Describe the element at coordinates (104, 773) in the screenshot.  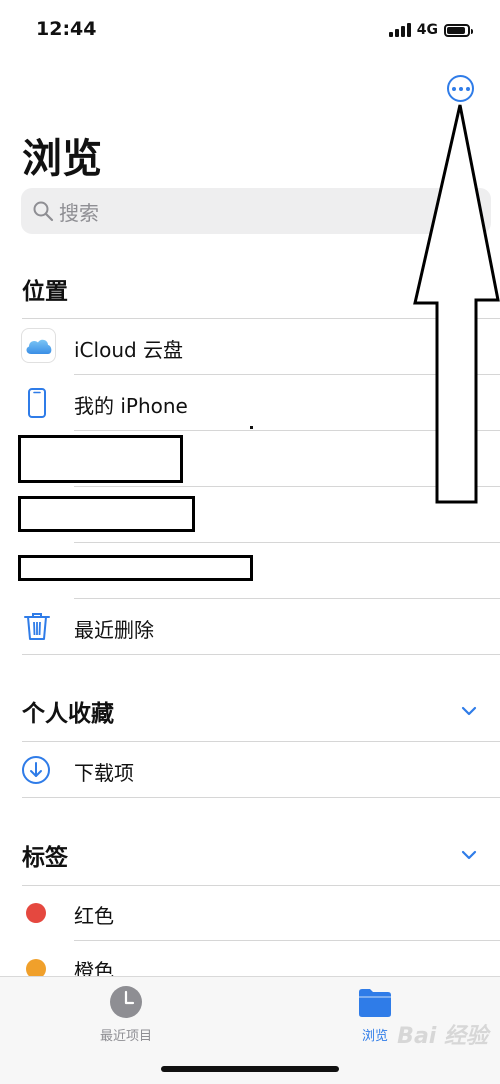
I see `favorite-label: 下载项` at that location.